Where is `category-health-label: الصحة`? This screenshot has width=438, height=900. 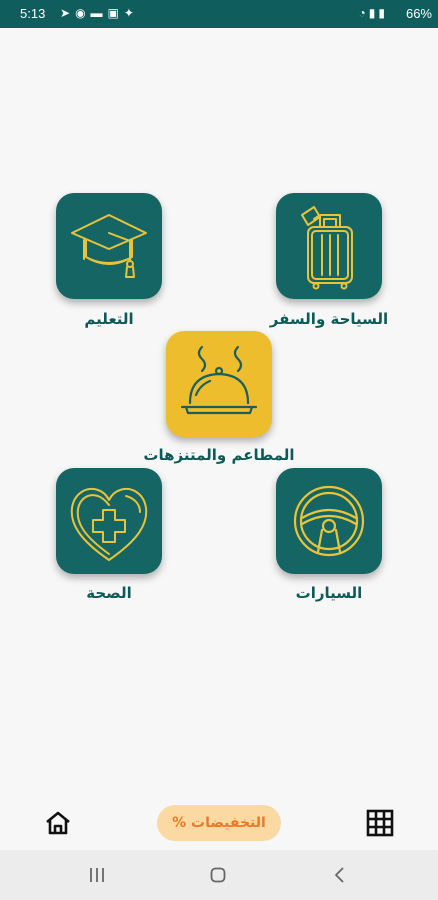 category-health-label: الصحة is located at coordinates (109, 593).